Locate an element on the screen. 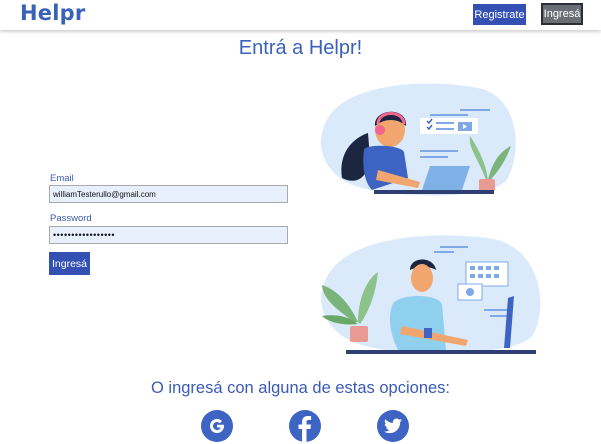 This screenshot has width=601, height=444. email-field: williamTesterullo@gmail.com is located at coordinates (168, 194).